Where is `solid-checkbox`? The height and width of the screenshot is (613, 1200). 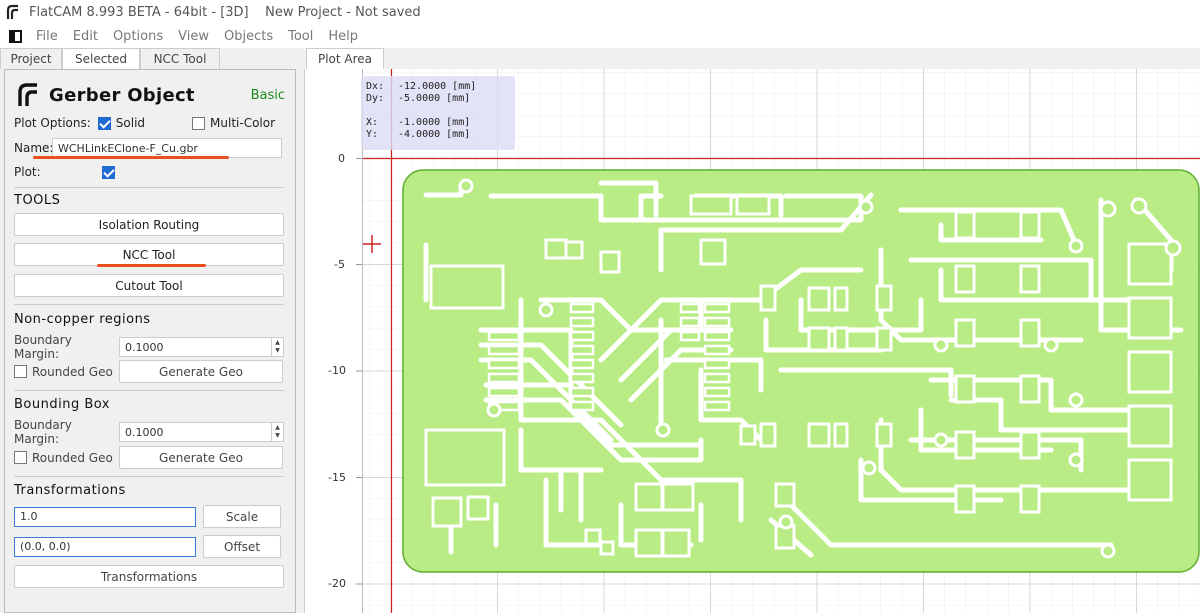
solid-checkbox is located at coordinates (104, 123).